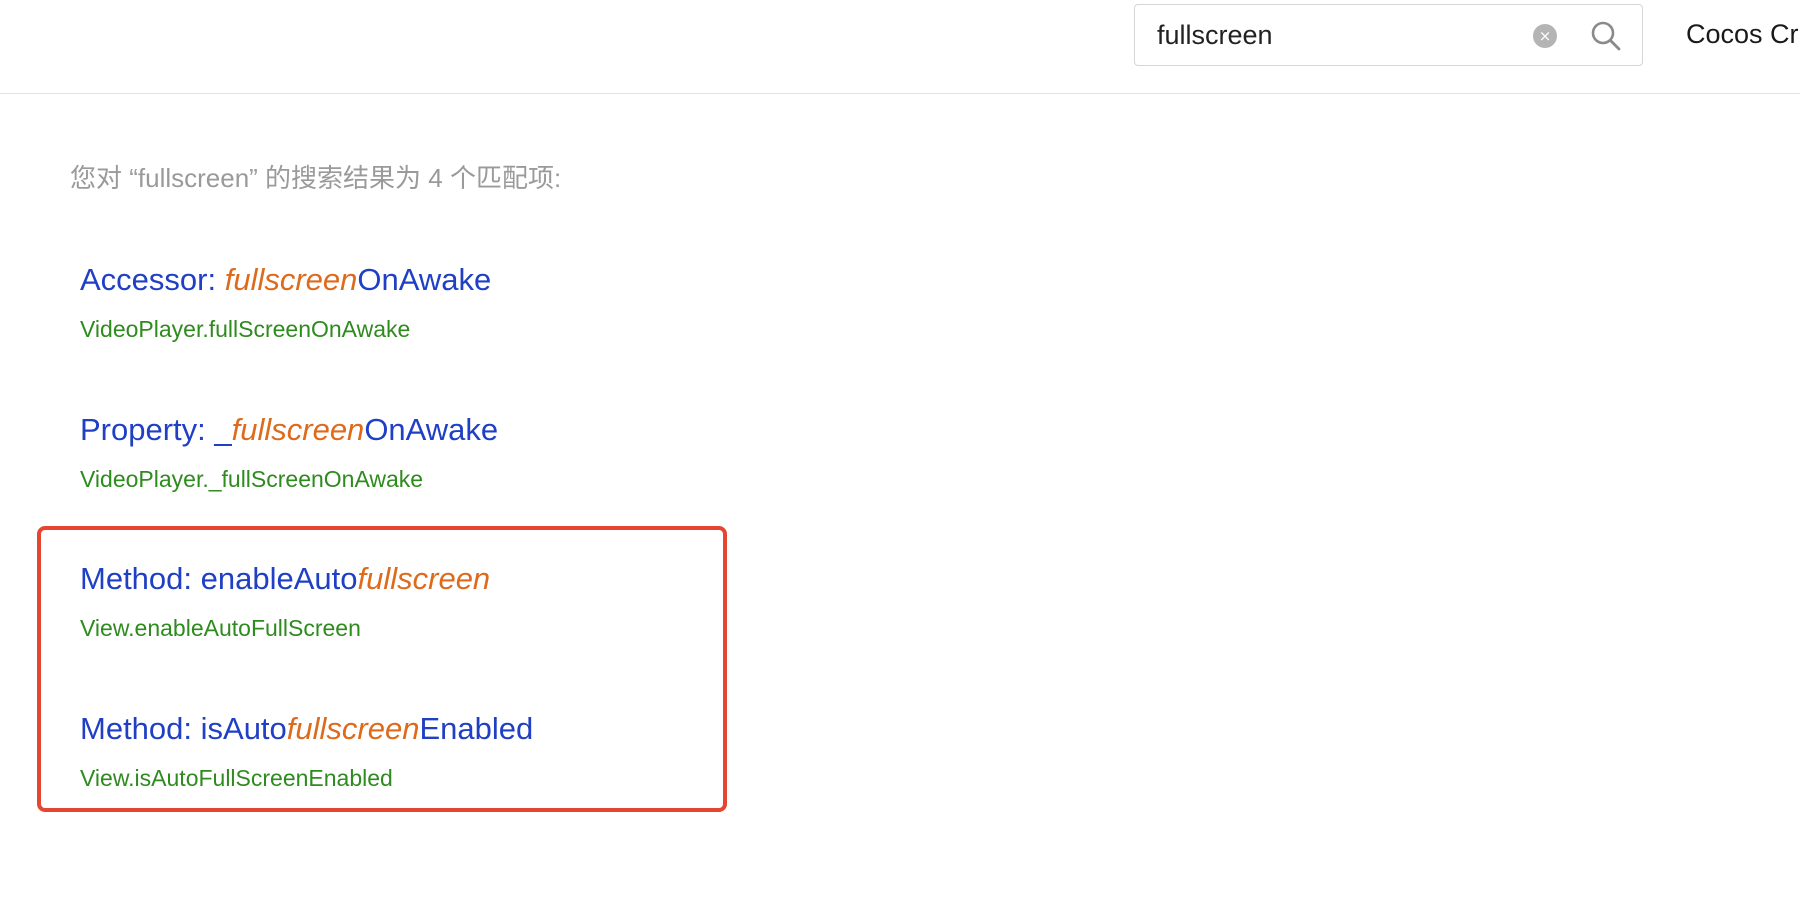  I want to click on magnifier-icon, so click(1606, 36).